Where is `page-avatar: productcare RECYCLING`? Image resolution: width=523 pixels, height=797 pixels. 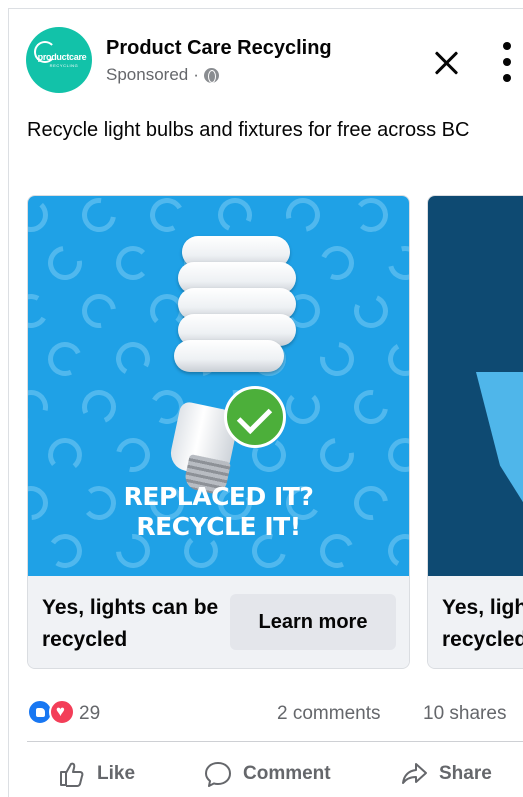 page-avatar: productcare RECYCLING is located at coordinates (59, 60).